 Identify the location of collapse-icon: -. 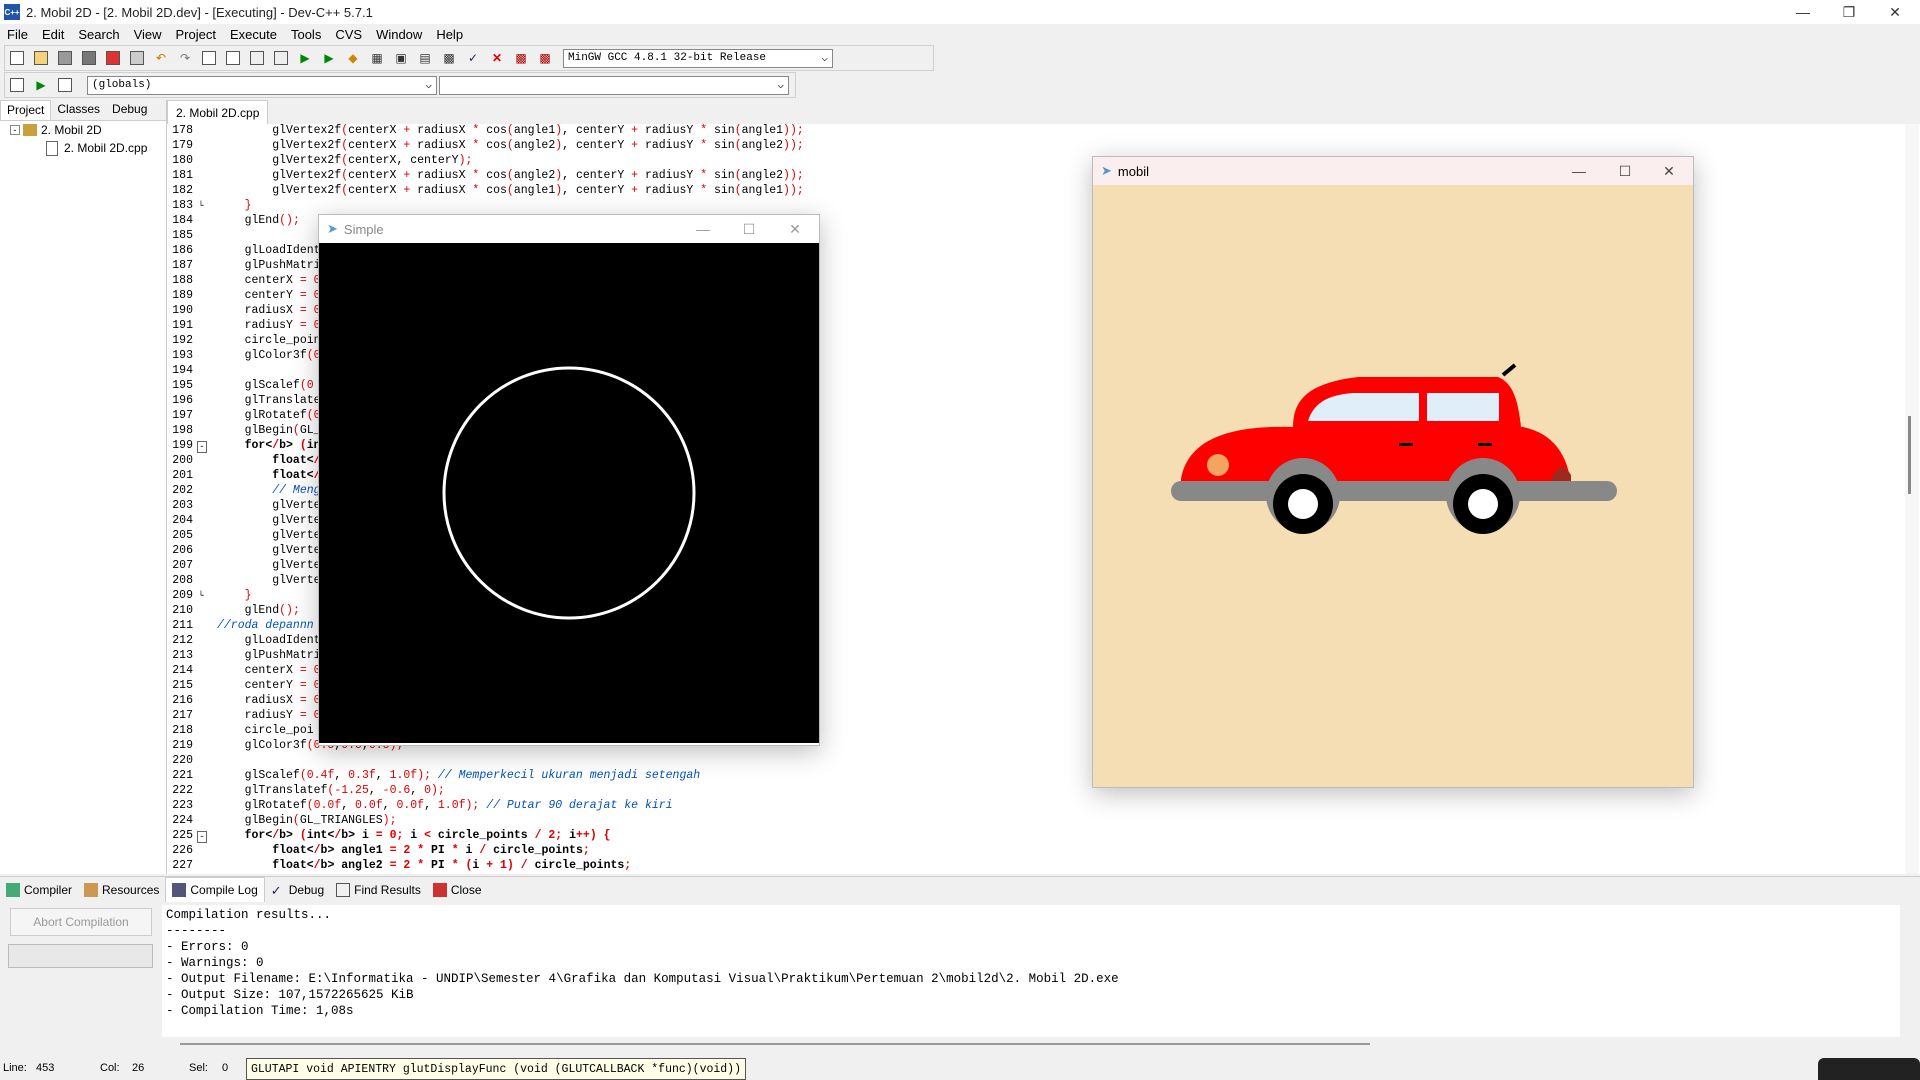
(15, 130).